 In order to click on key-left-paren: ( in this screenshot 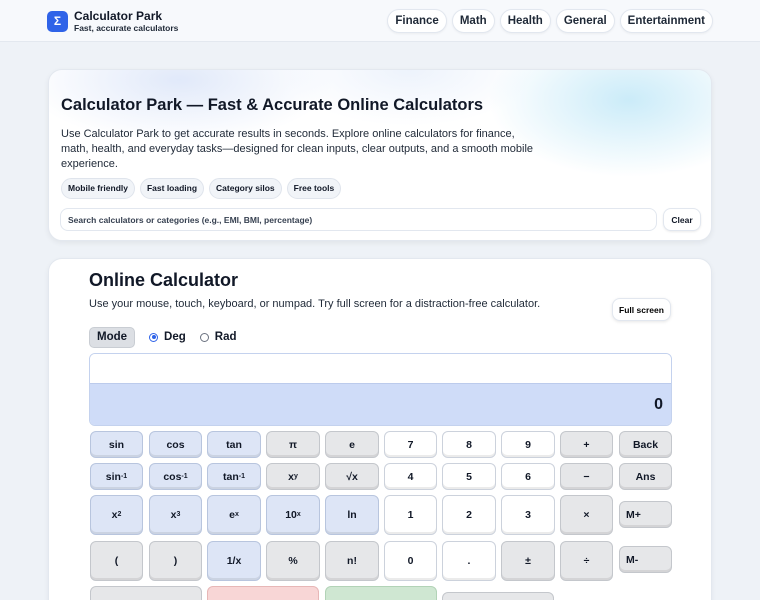, I will do `click(116, 561)`.